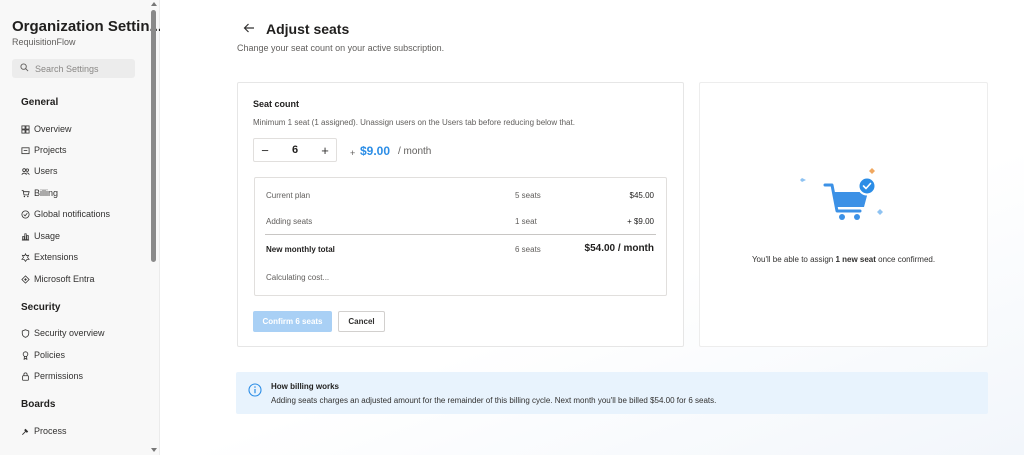 Image resolution: width=1024 pixels, height=455 pixels. I want to click on sidebar-item-users: Users, so click(39, 171).